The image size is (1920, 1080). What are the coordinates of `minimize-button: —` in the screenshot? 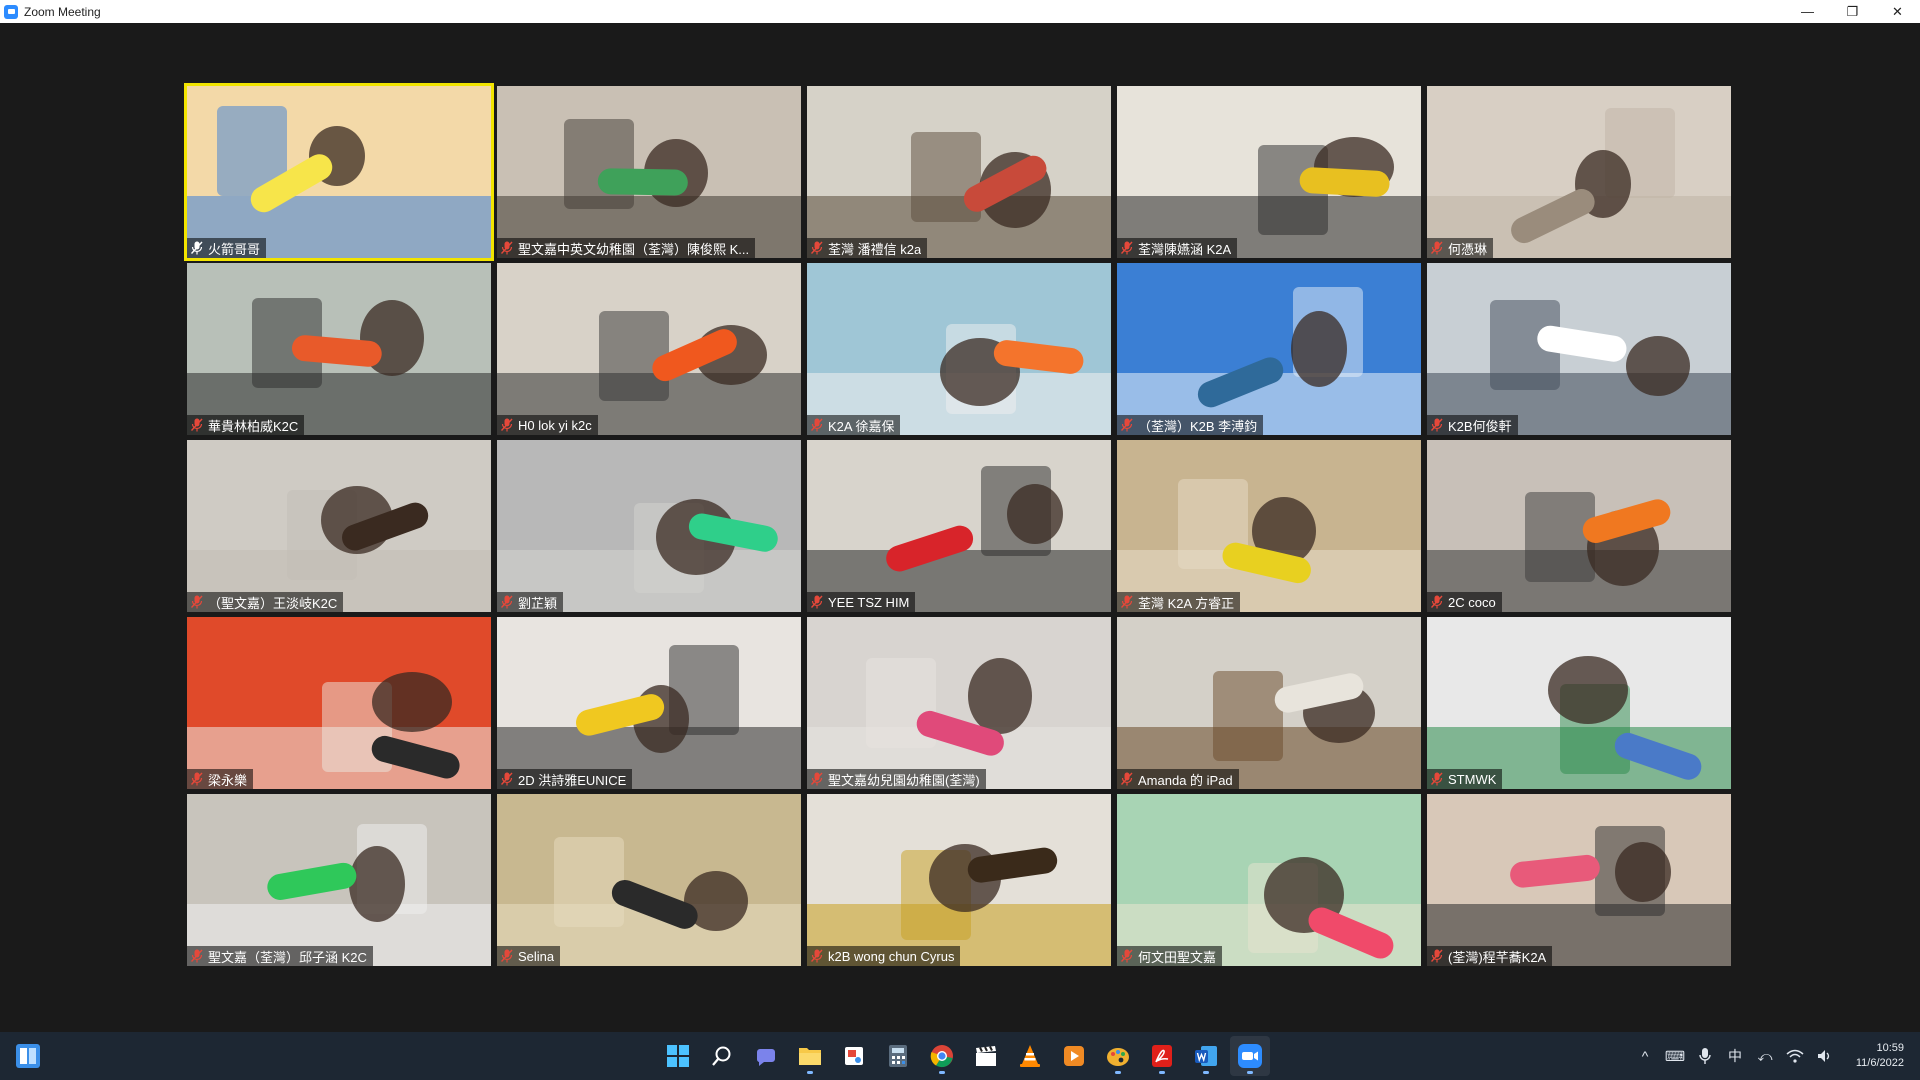 It's located at (1807, 11).